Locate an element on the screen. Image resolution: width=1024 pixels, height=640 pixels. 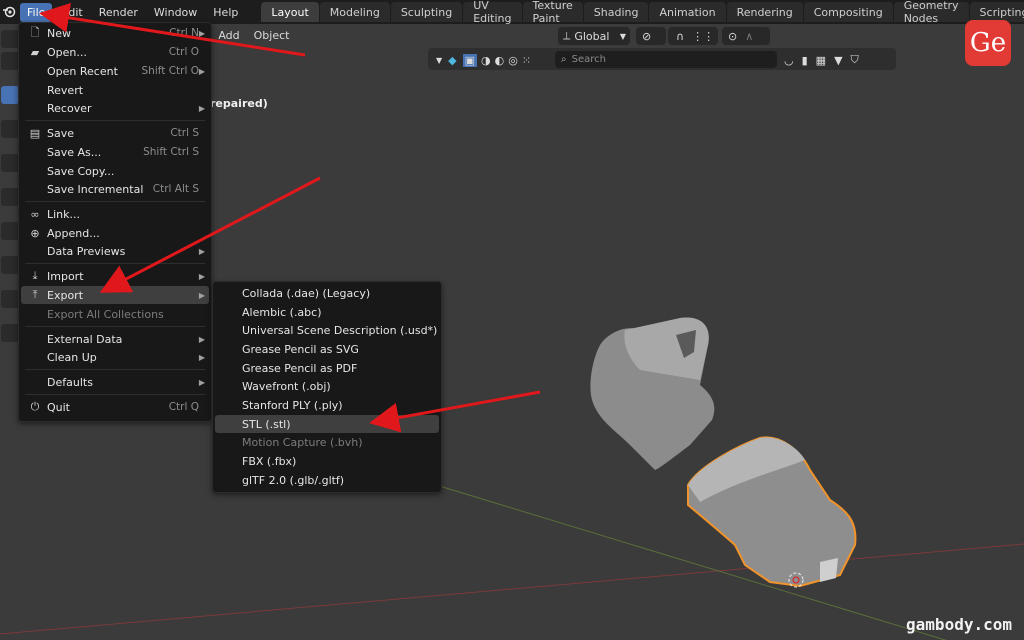
menu-item-label: Revert is located at coordinates (65, 90).